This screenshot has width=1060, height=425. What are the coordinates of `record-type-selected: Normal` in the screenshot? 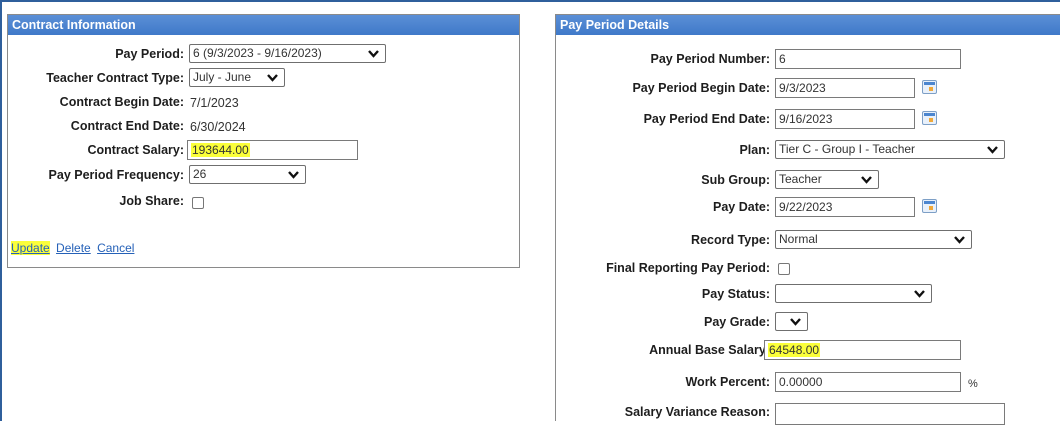 It's located at (798, 239).